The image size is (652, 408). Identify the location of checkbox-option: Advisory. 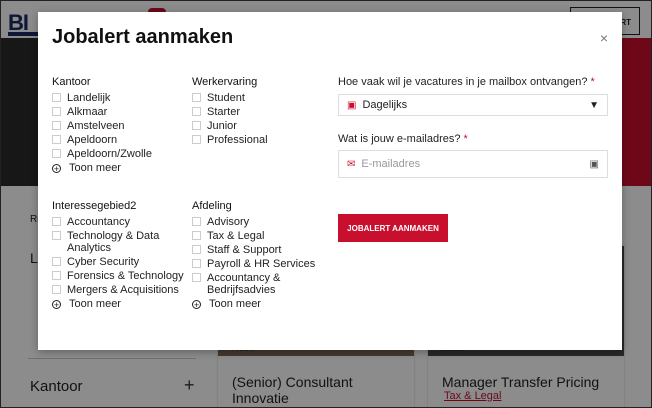
(262, 222).